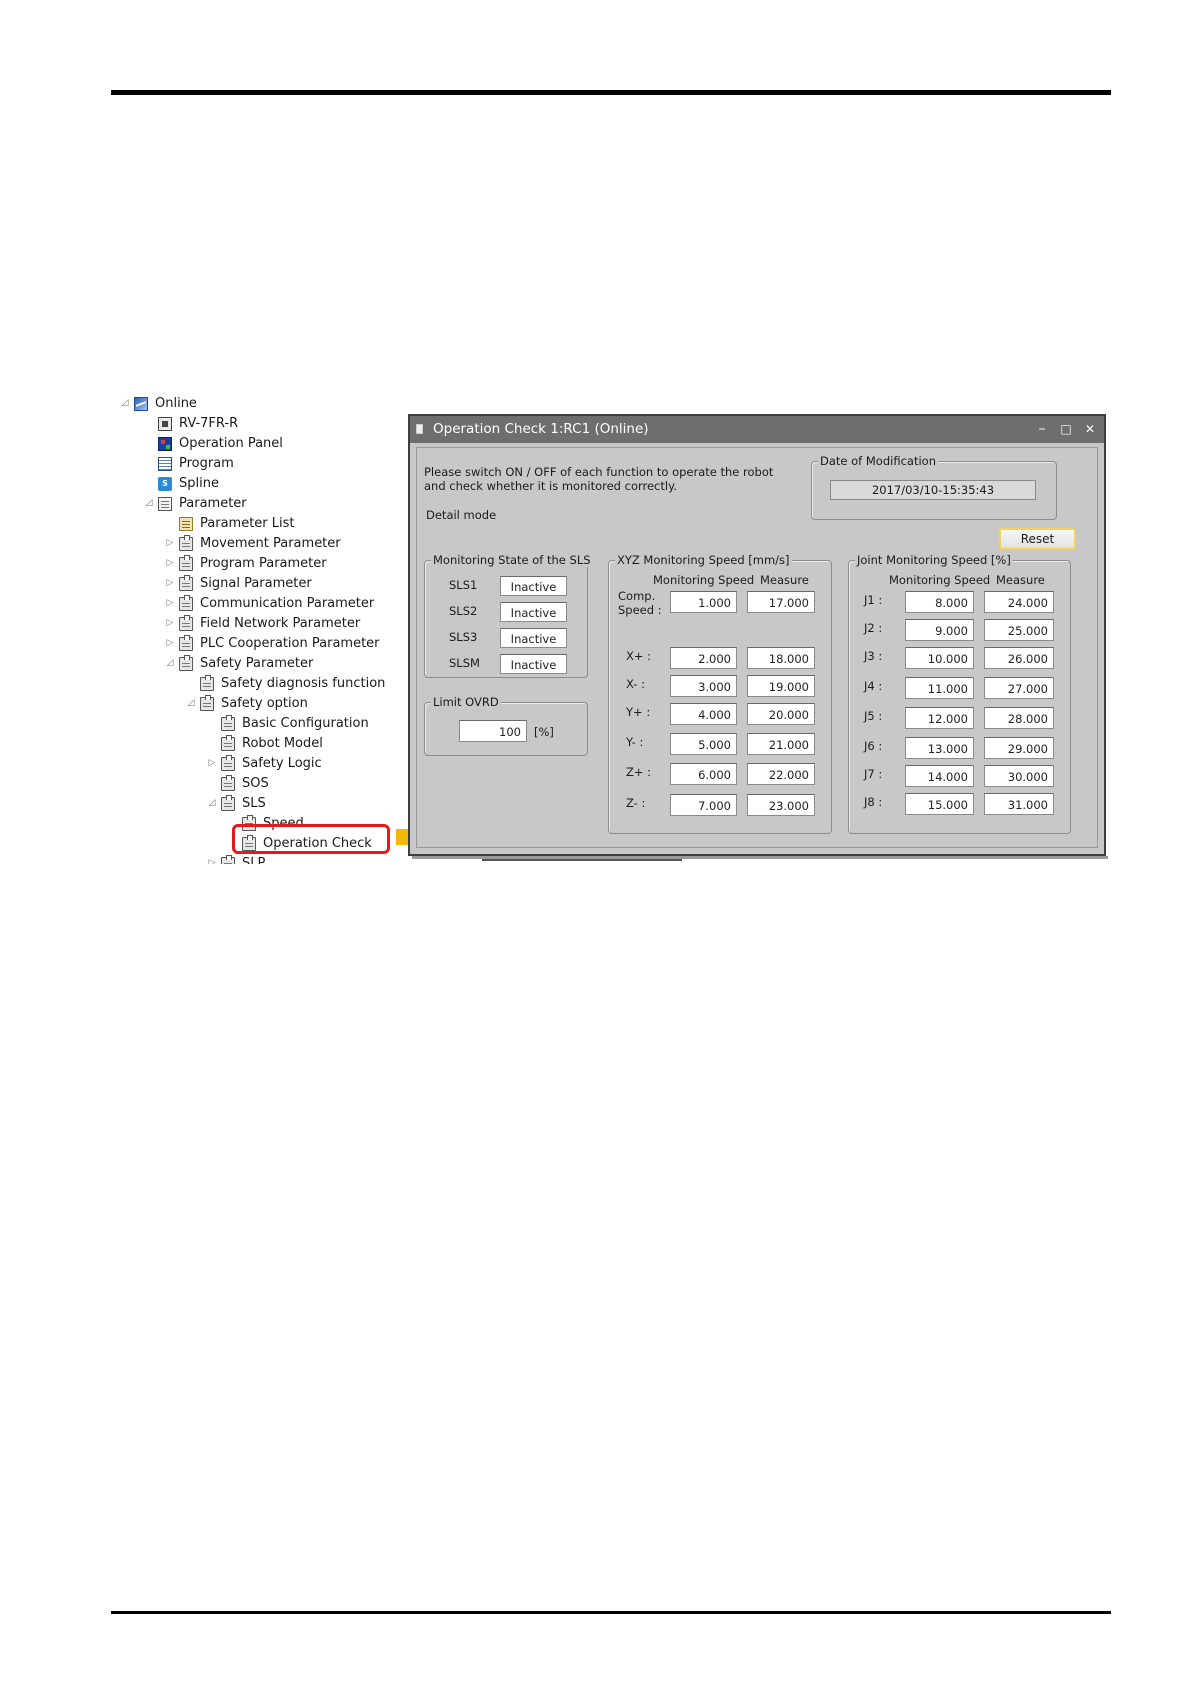  Describe the element at coordinates (939, 804) in the screenshot. I see `j8-speed-field: 15.000` at that location.